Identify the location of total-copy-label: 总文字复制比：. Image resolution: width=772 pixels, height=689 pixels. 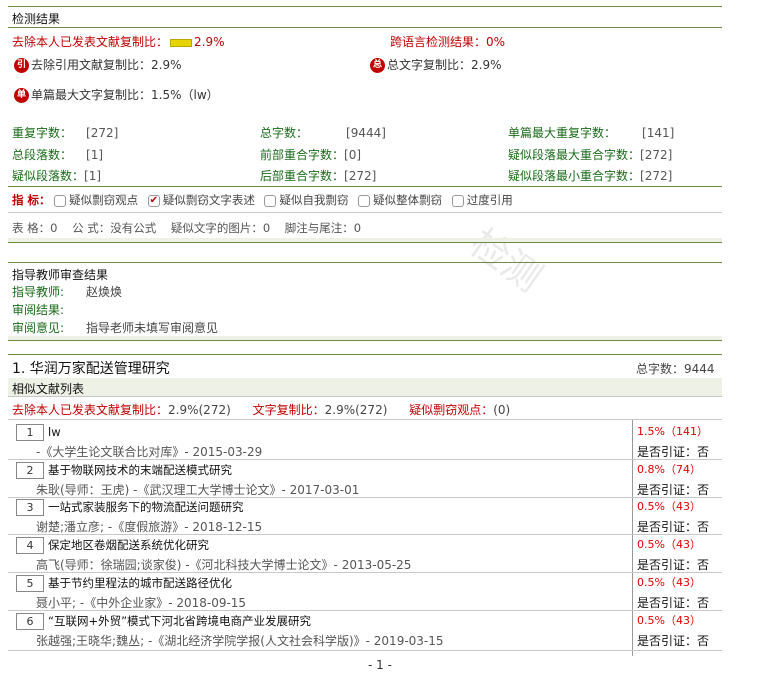
(429, 65).